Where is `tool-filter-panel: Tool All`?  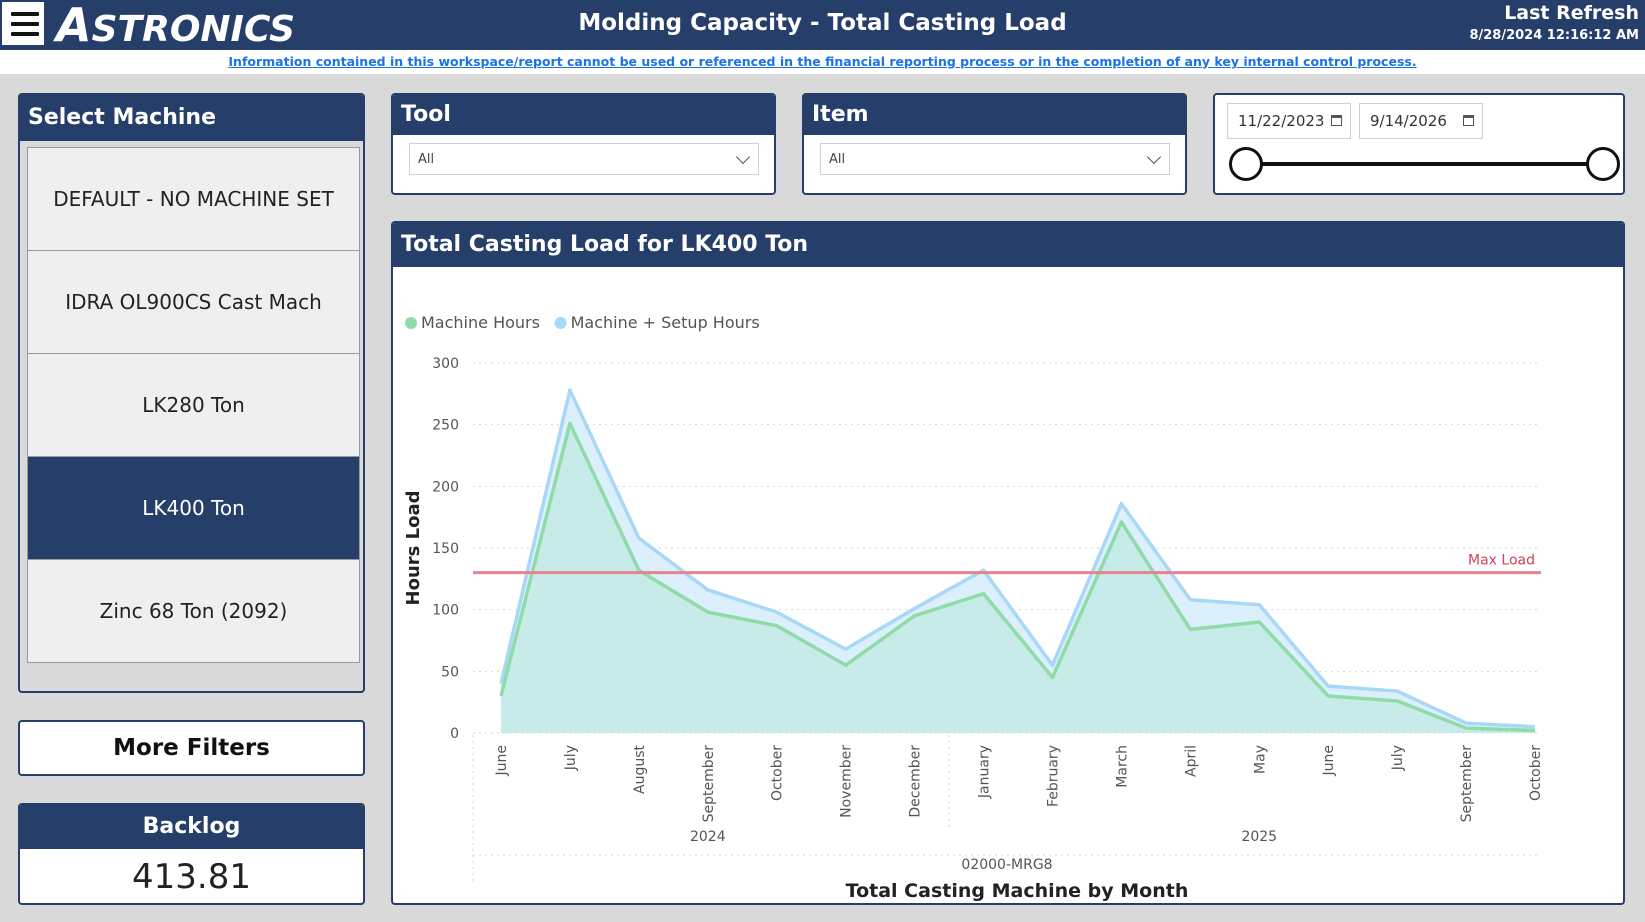 tool-filter-panel: Tool All is located at coordinates (583, 144).